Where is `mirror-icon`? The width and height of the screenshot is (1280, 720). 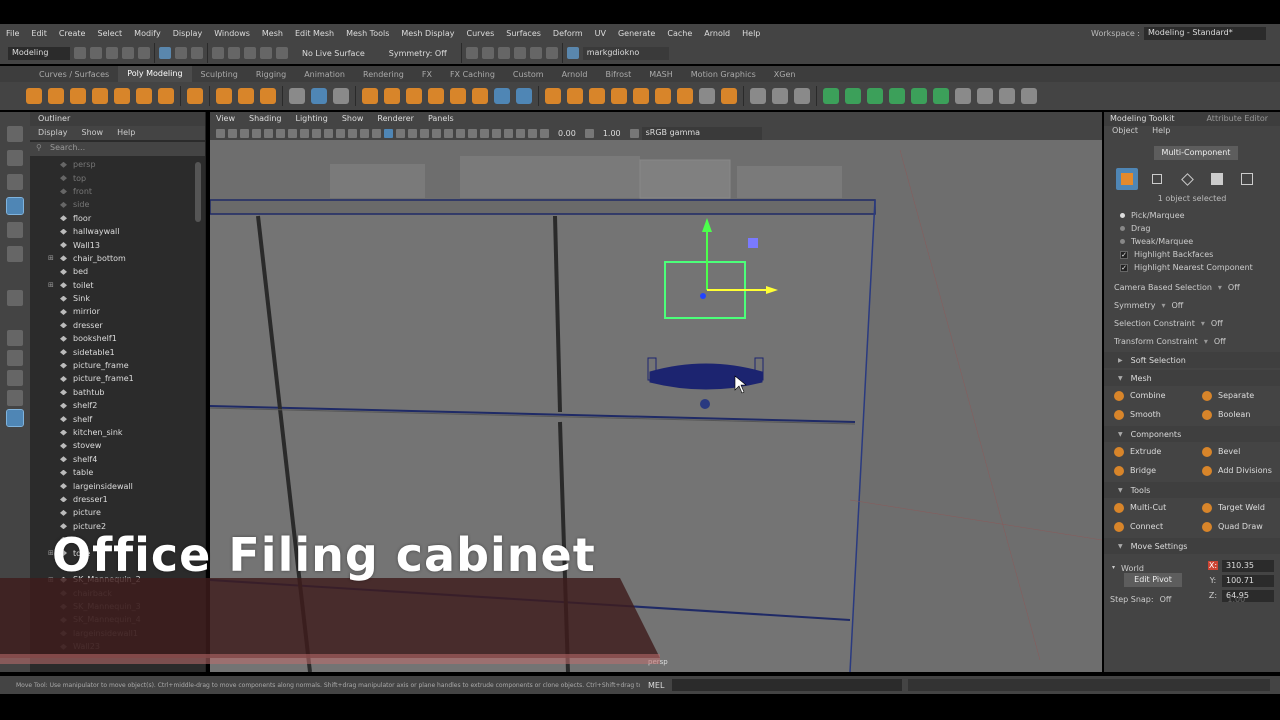
mirror-icon is located at coordinates (458, 96).